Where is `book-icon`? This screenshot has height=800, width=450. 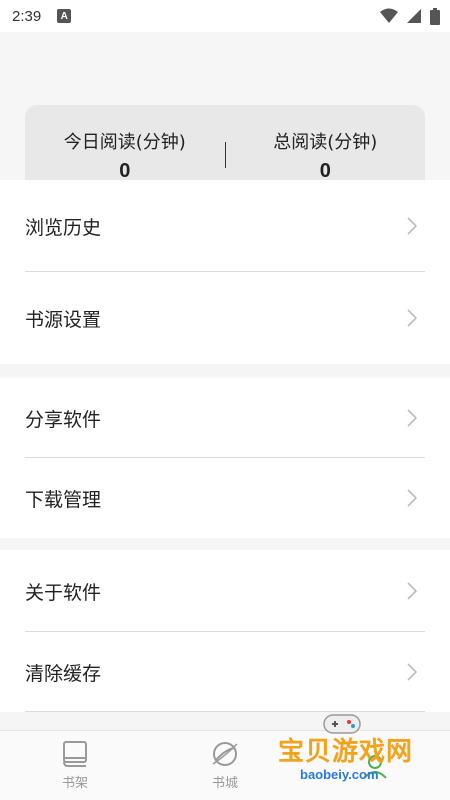
book-icon is located at coordinates (75, 754).